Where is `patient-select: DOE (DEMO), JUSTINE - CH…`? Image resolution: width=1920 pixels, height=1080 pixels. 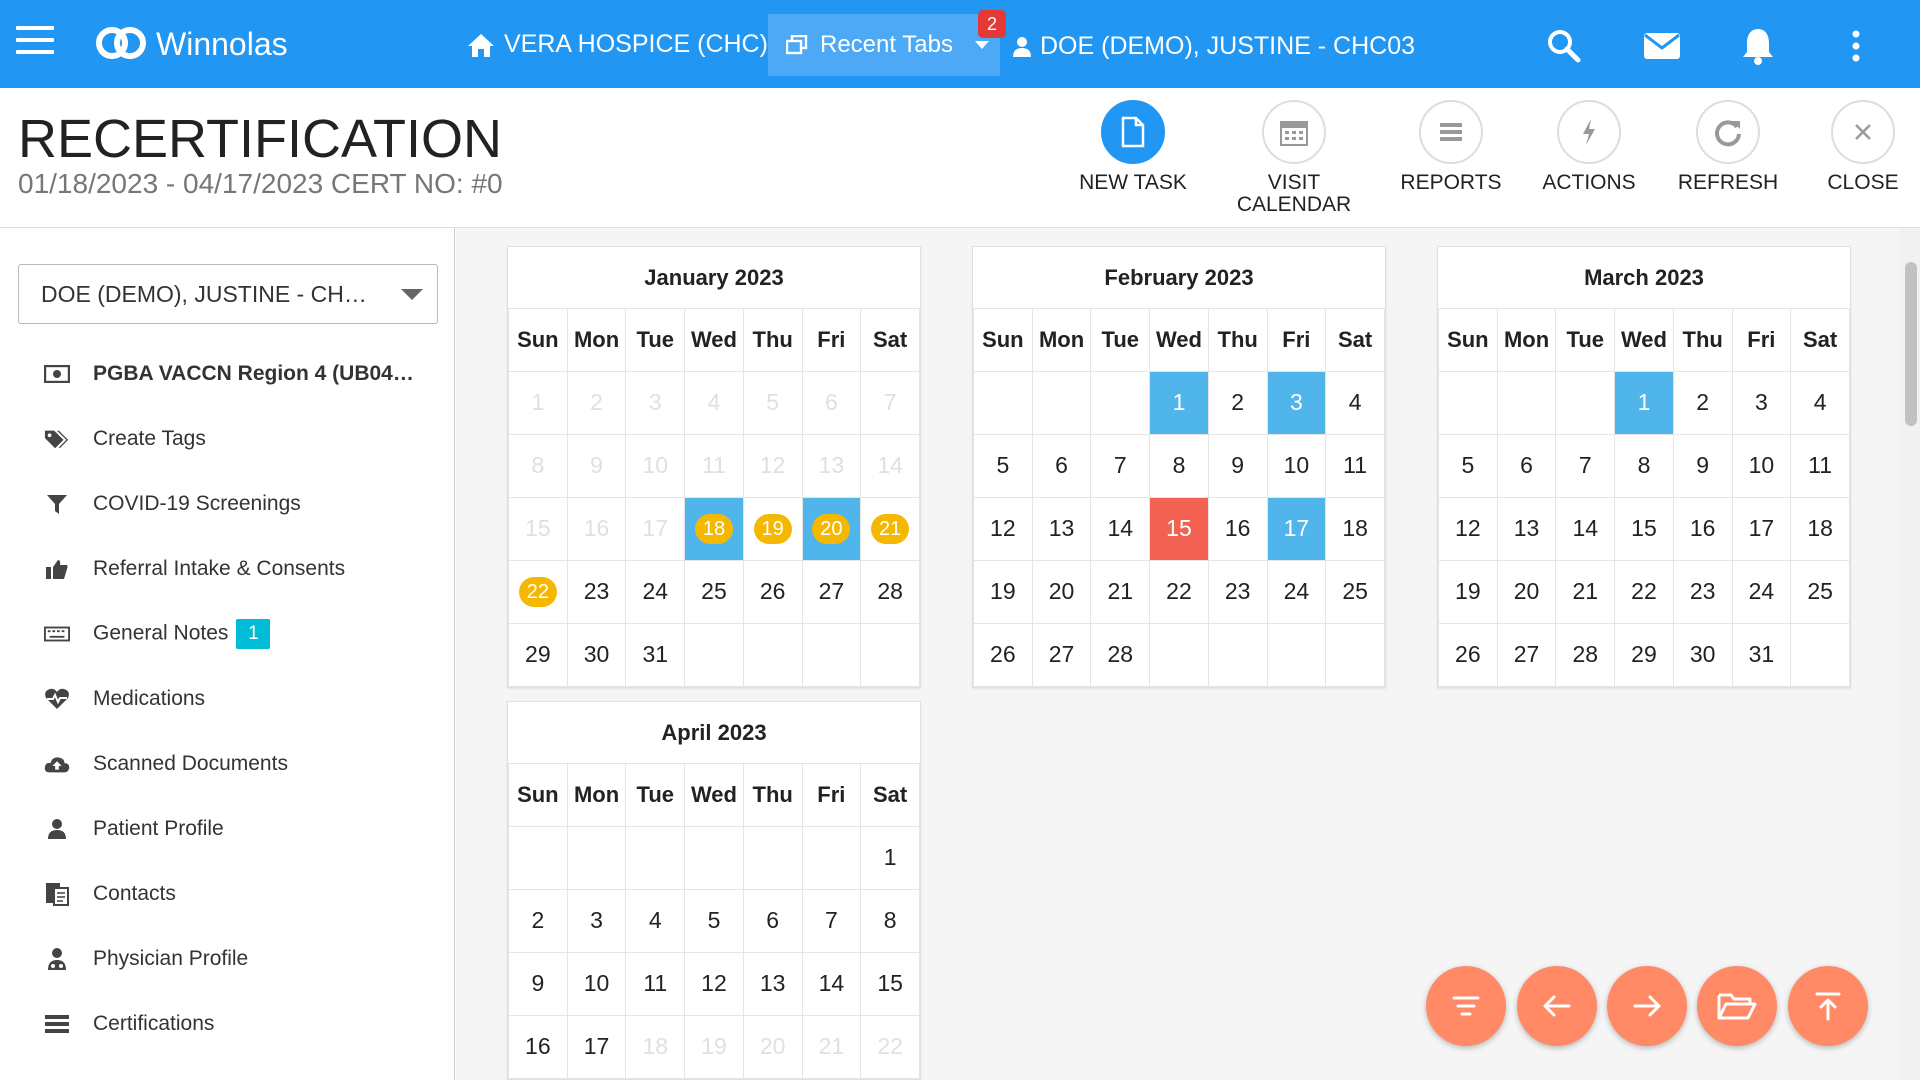
patient-select: DOE (DEMO), JUSTINE - CH… is located at coordinates (228, 294).